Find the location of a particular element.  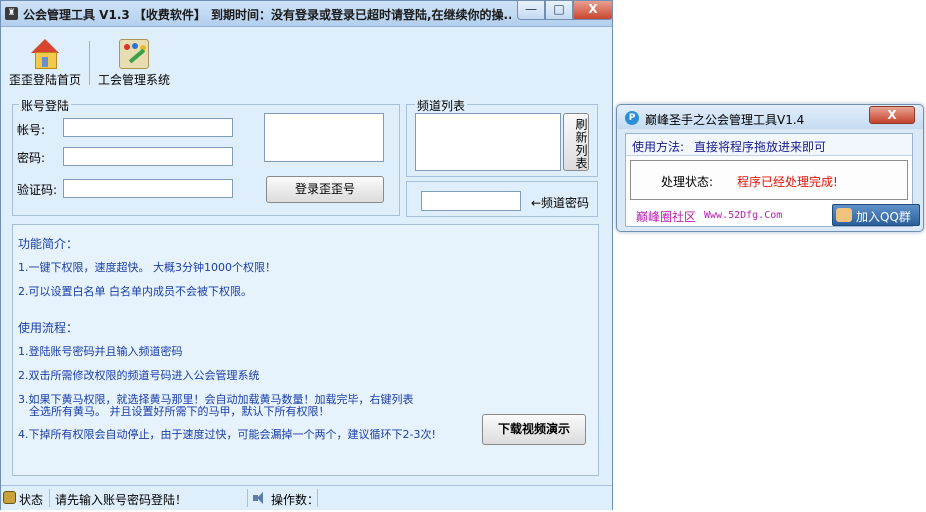

community-url: Www.52Dfg.Com is located at coordinates (743, 215).